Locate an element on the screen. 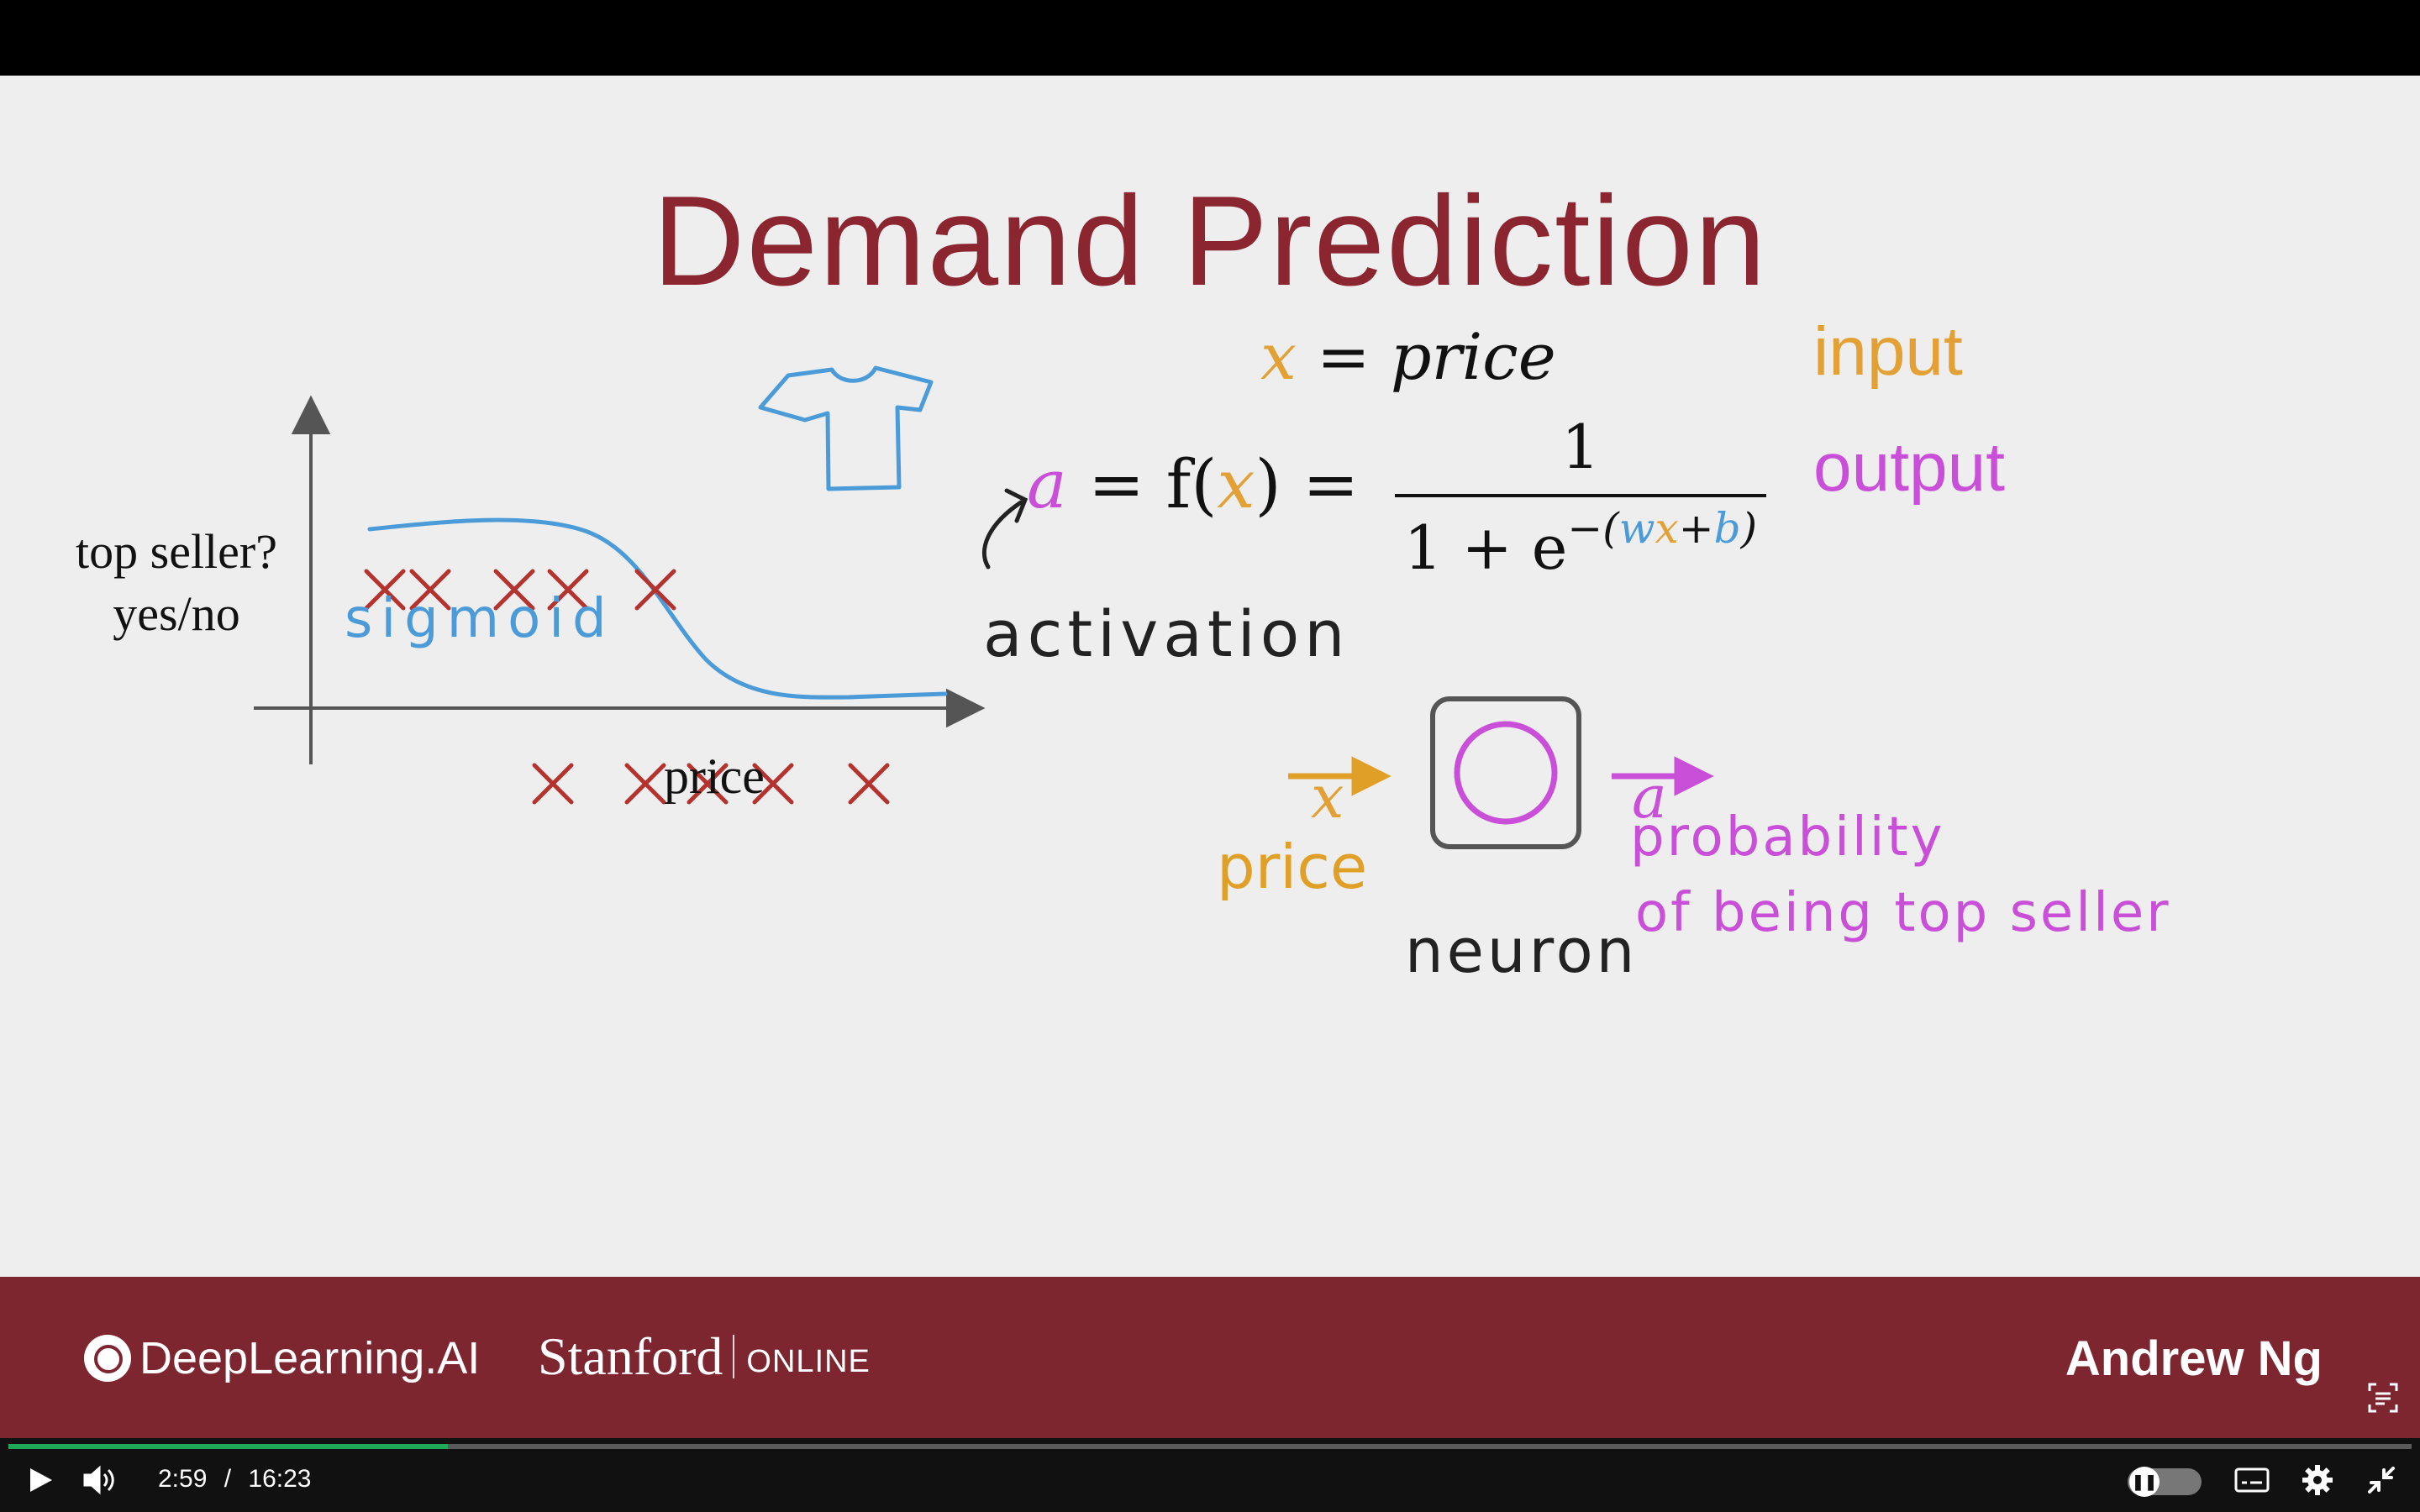 This screenshot has width=2420, height=1512. stanford-text: Stanford is located at coordinates (630, 1356).